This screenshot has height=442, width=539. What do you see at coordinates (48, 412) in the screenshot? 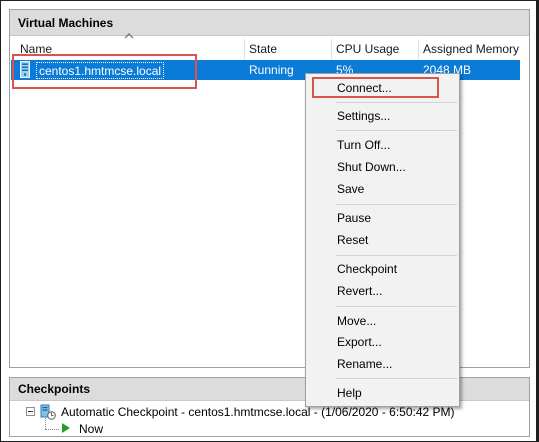
I see `checkpoint-icon` at bounding box center [48, 412].